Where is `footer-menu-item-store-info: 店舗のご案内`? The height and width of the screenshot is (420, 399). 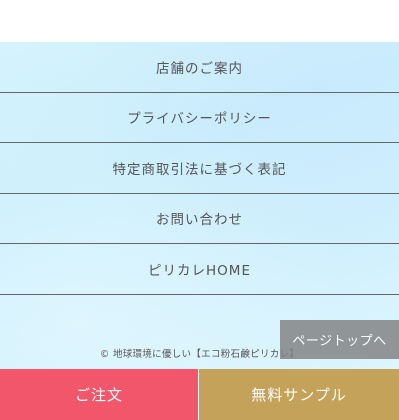 footer-menu-item-store-info: 店舗のご案内 is located at coordinates (199, 67).